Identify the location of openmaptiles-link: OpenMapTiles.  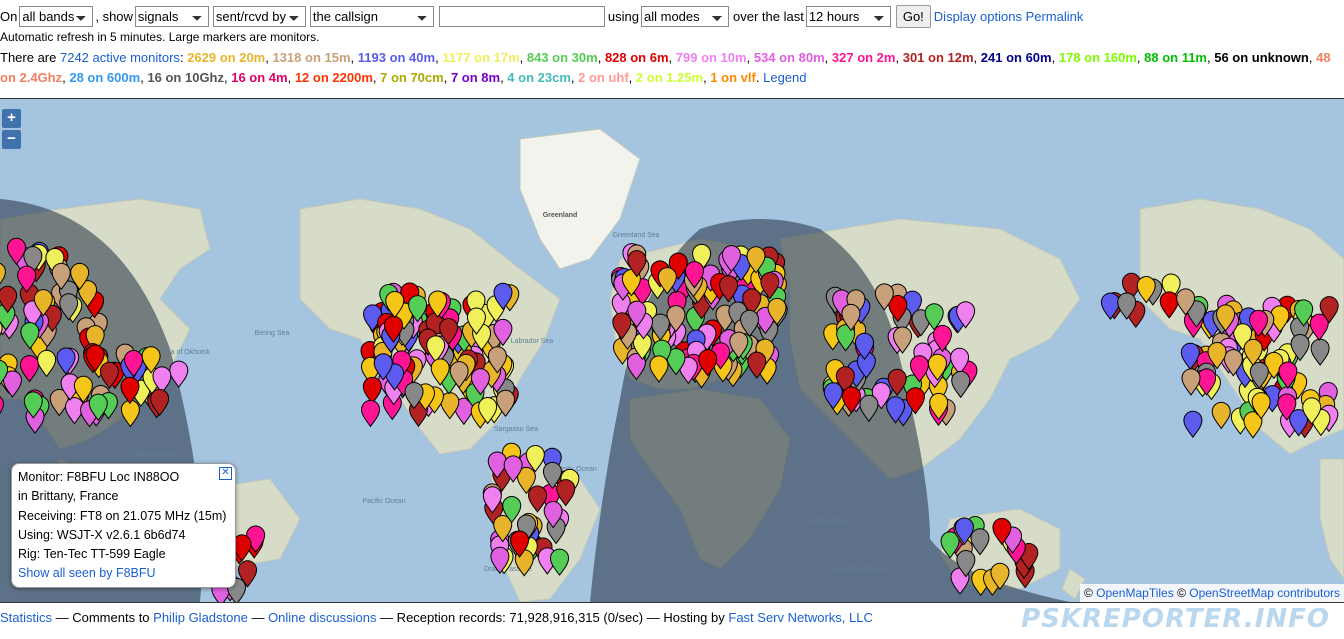
(1135, 593).